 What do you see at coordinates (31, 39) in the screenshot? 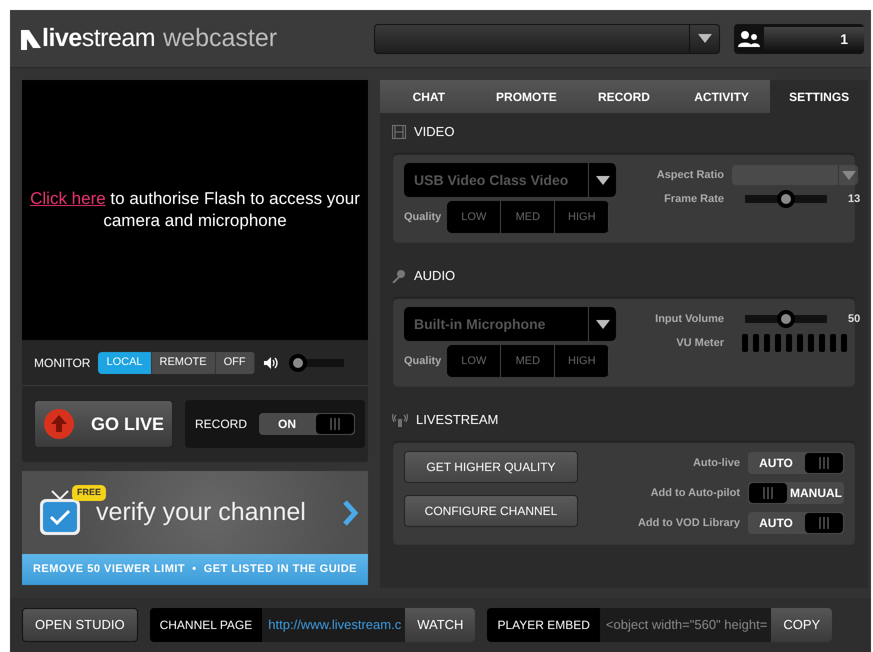
I see `logo-icon` at bounding box center [31, 39].